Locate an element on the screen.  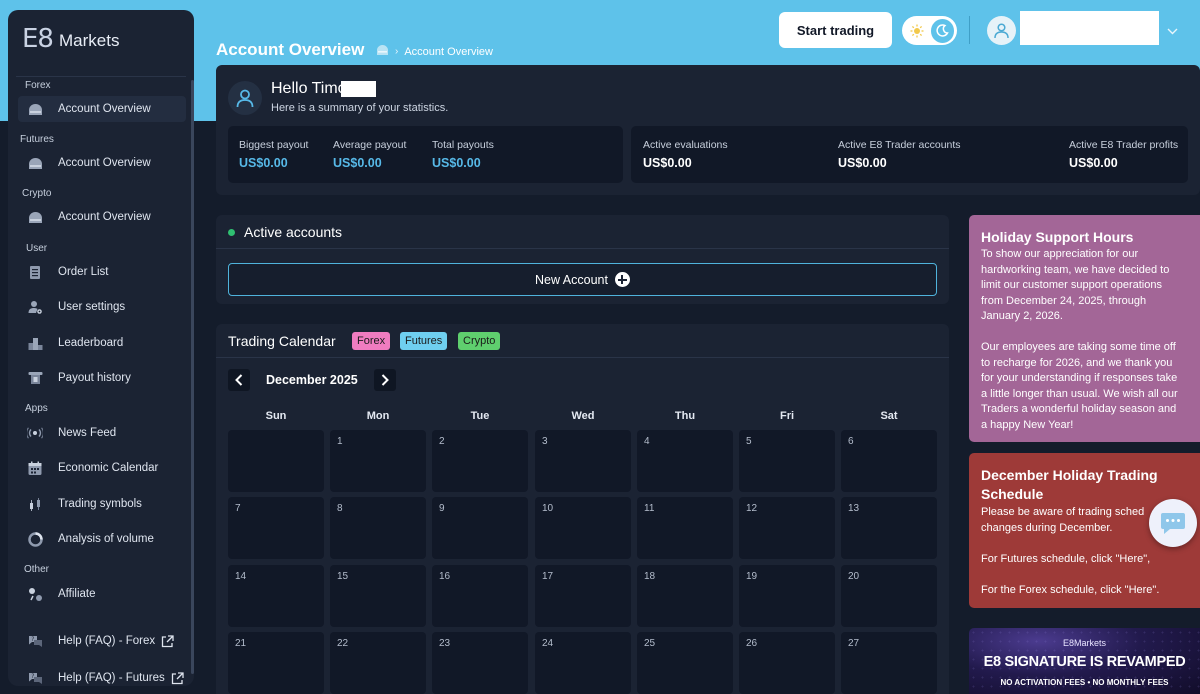
sidebar-item-analysis-of-volume: Analysis of volume is located at coordinates (102, 539).